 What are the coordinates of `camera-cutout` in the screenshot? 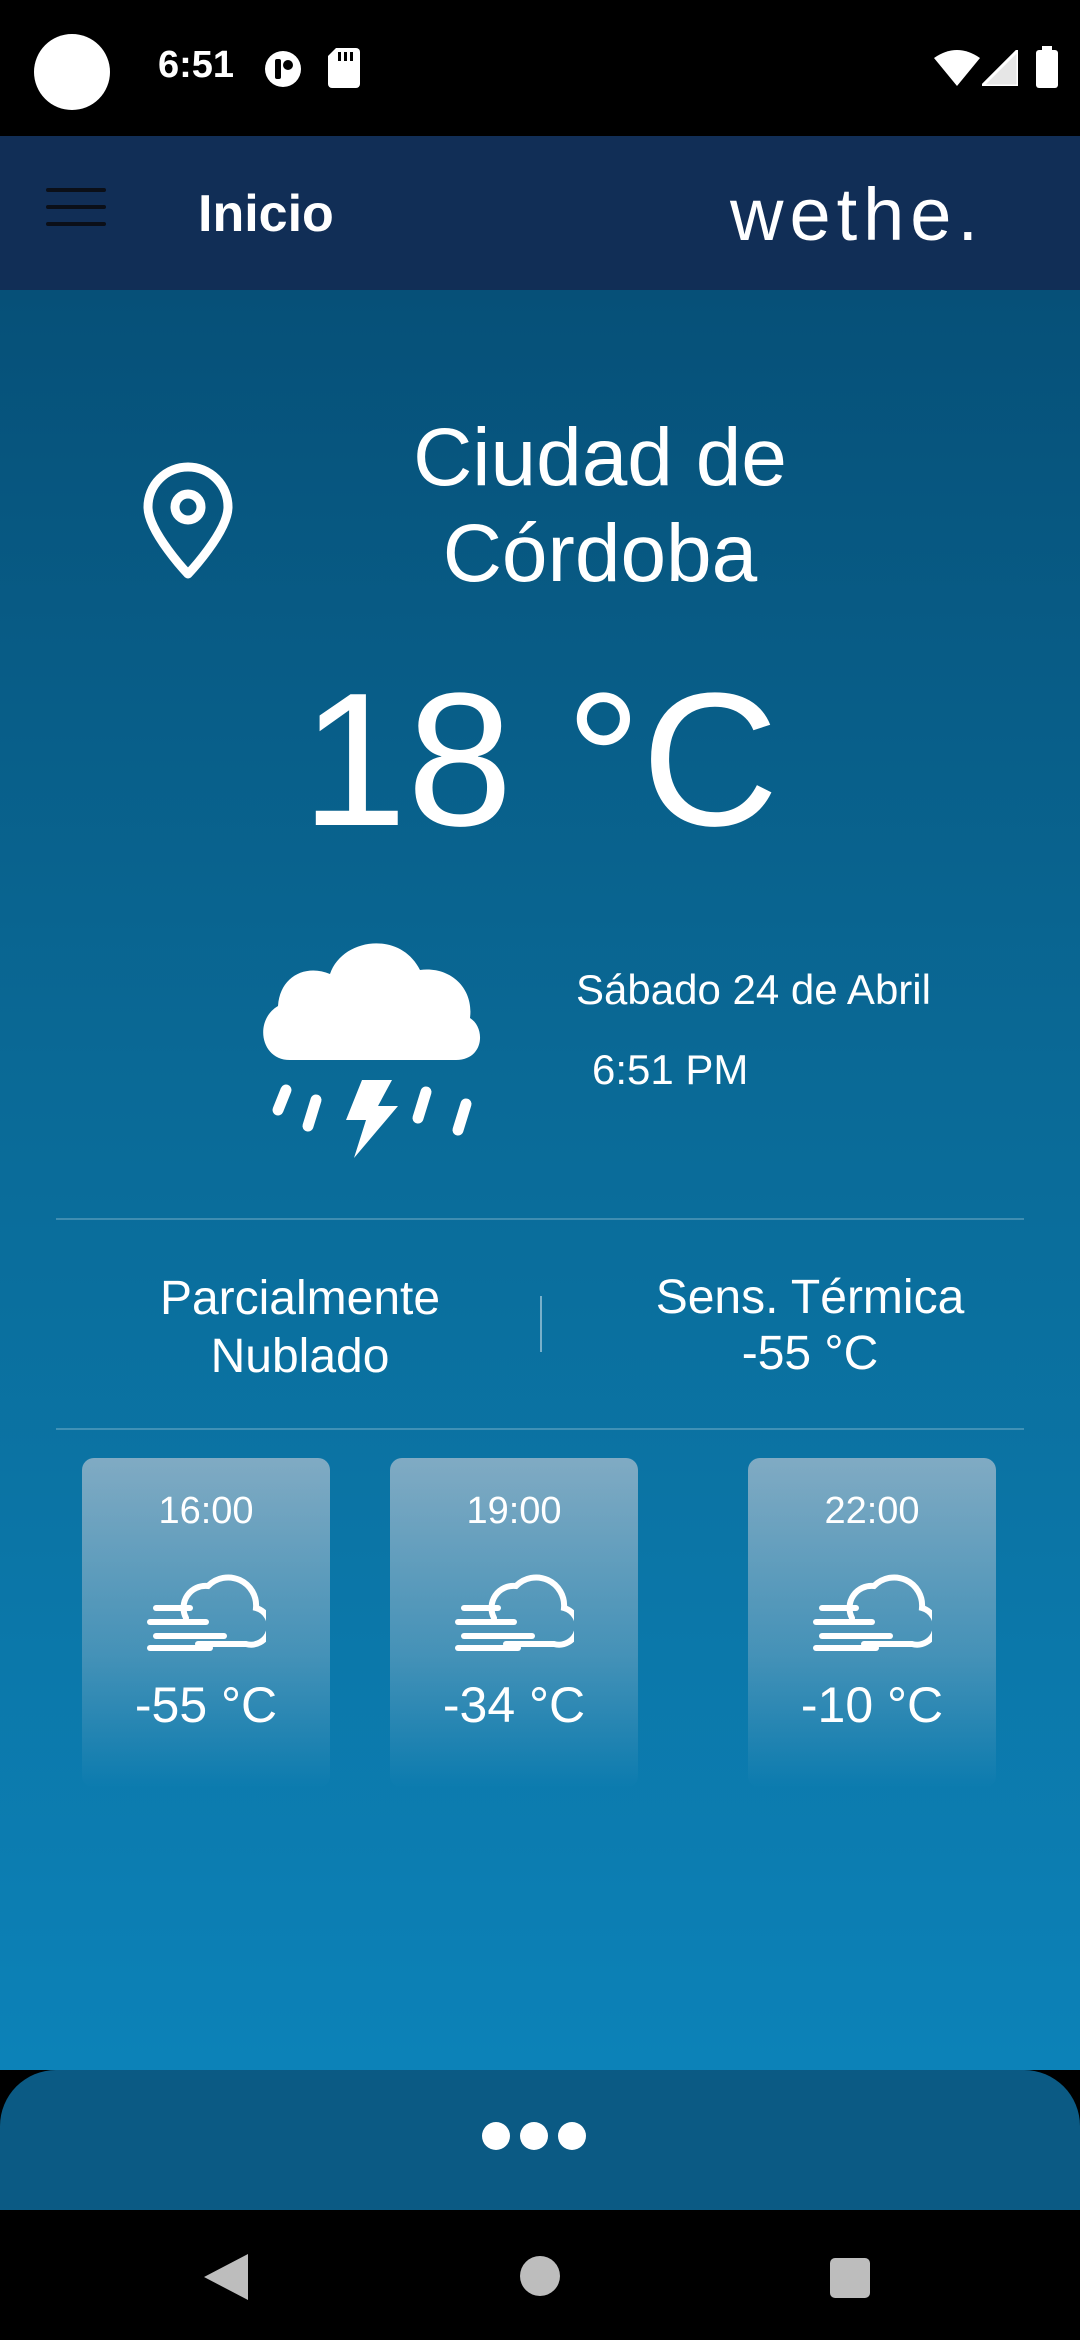 It's located at (72, 72).